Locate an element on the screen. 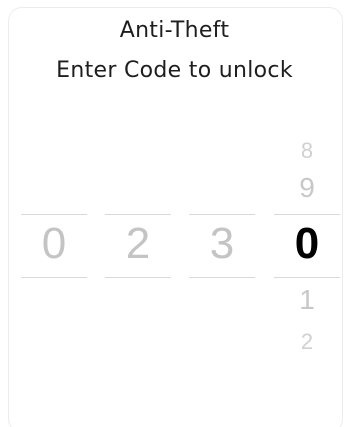 The image size is (349, 427). page-subtitle: Enter Code to unlock is located at coordinates (174, 70).